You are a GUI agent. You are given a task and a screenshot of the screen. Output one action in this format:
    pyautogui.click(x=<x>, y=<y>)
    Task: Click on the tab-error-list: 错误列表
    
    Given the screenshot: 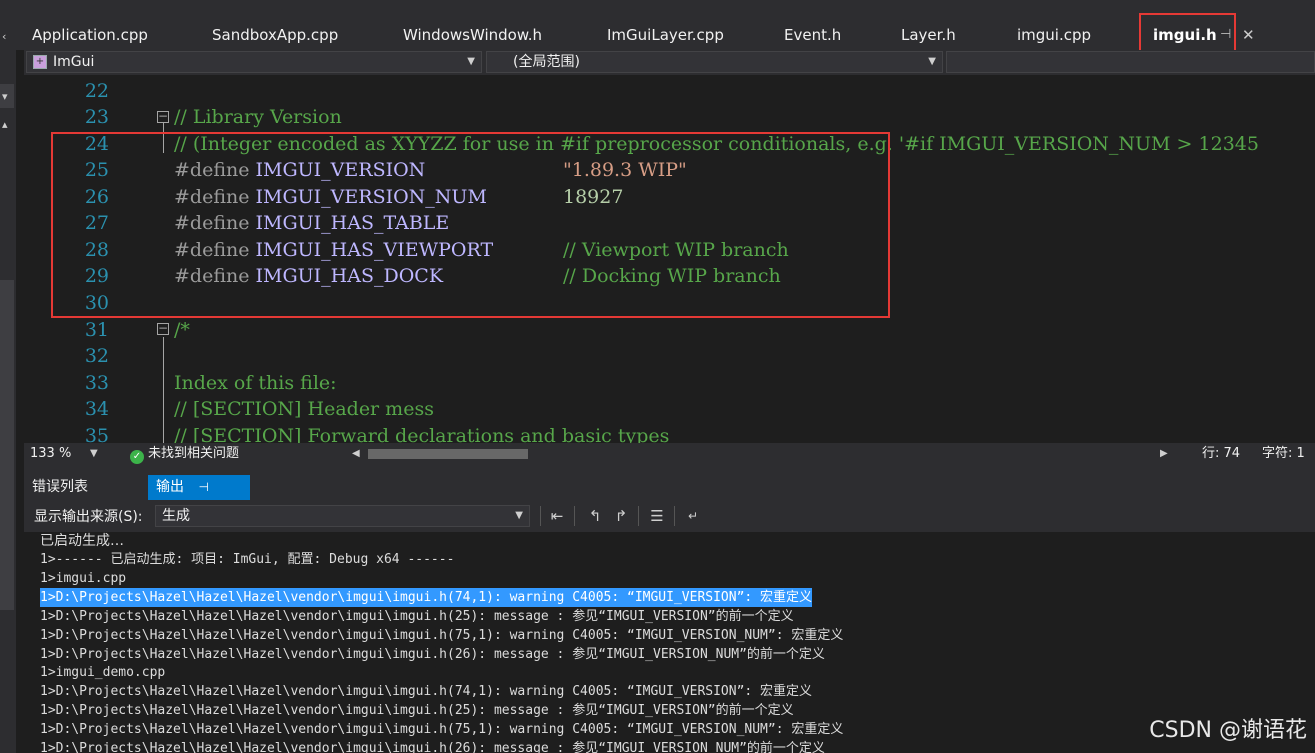 What is the action you would take?
    pyautogui.click(x=60, y=487)
    